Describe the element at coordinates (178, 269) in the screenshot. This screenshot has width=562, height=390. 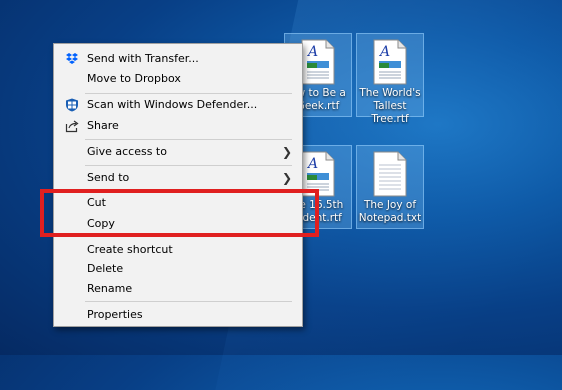
I see `menu-item-delete: Delete` at that location.